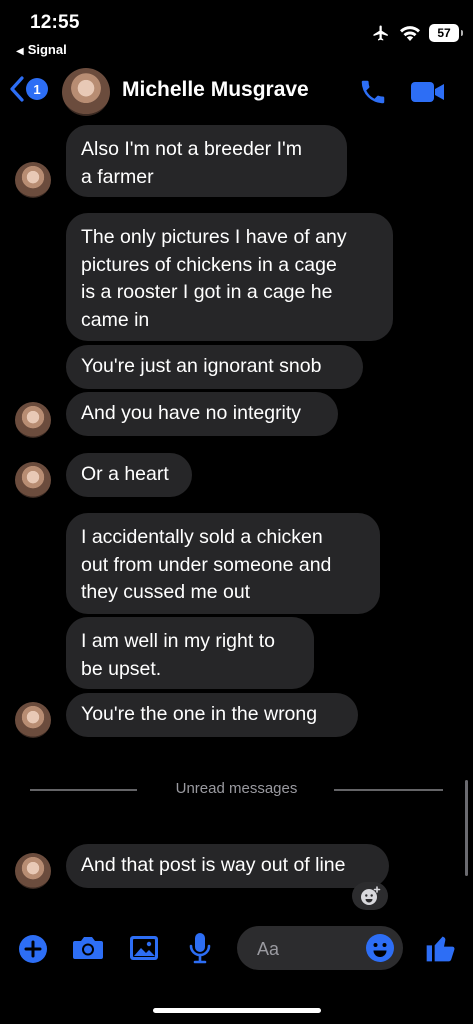 The image size is (473, 1024). I want to click on wifi-icon, so click(410, 33).